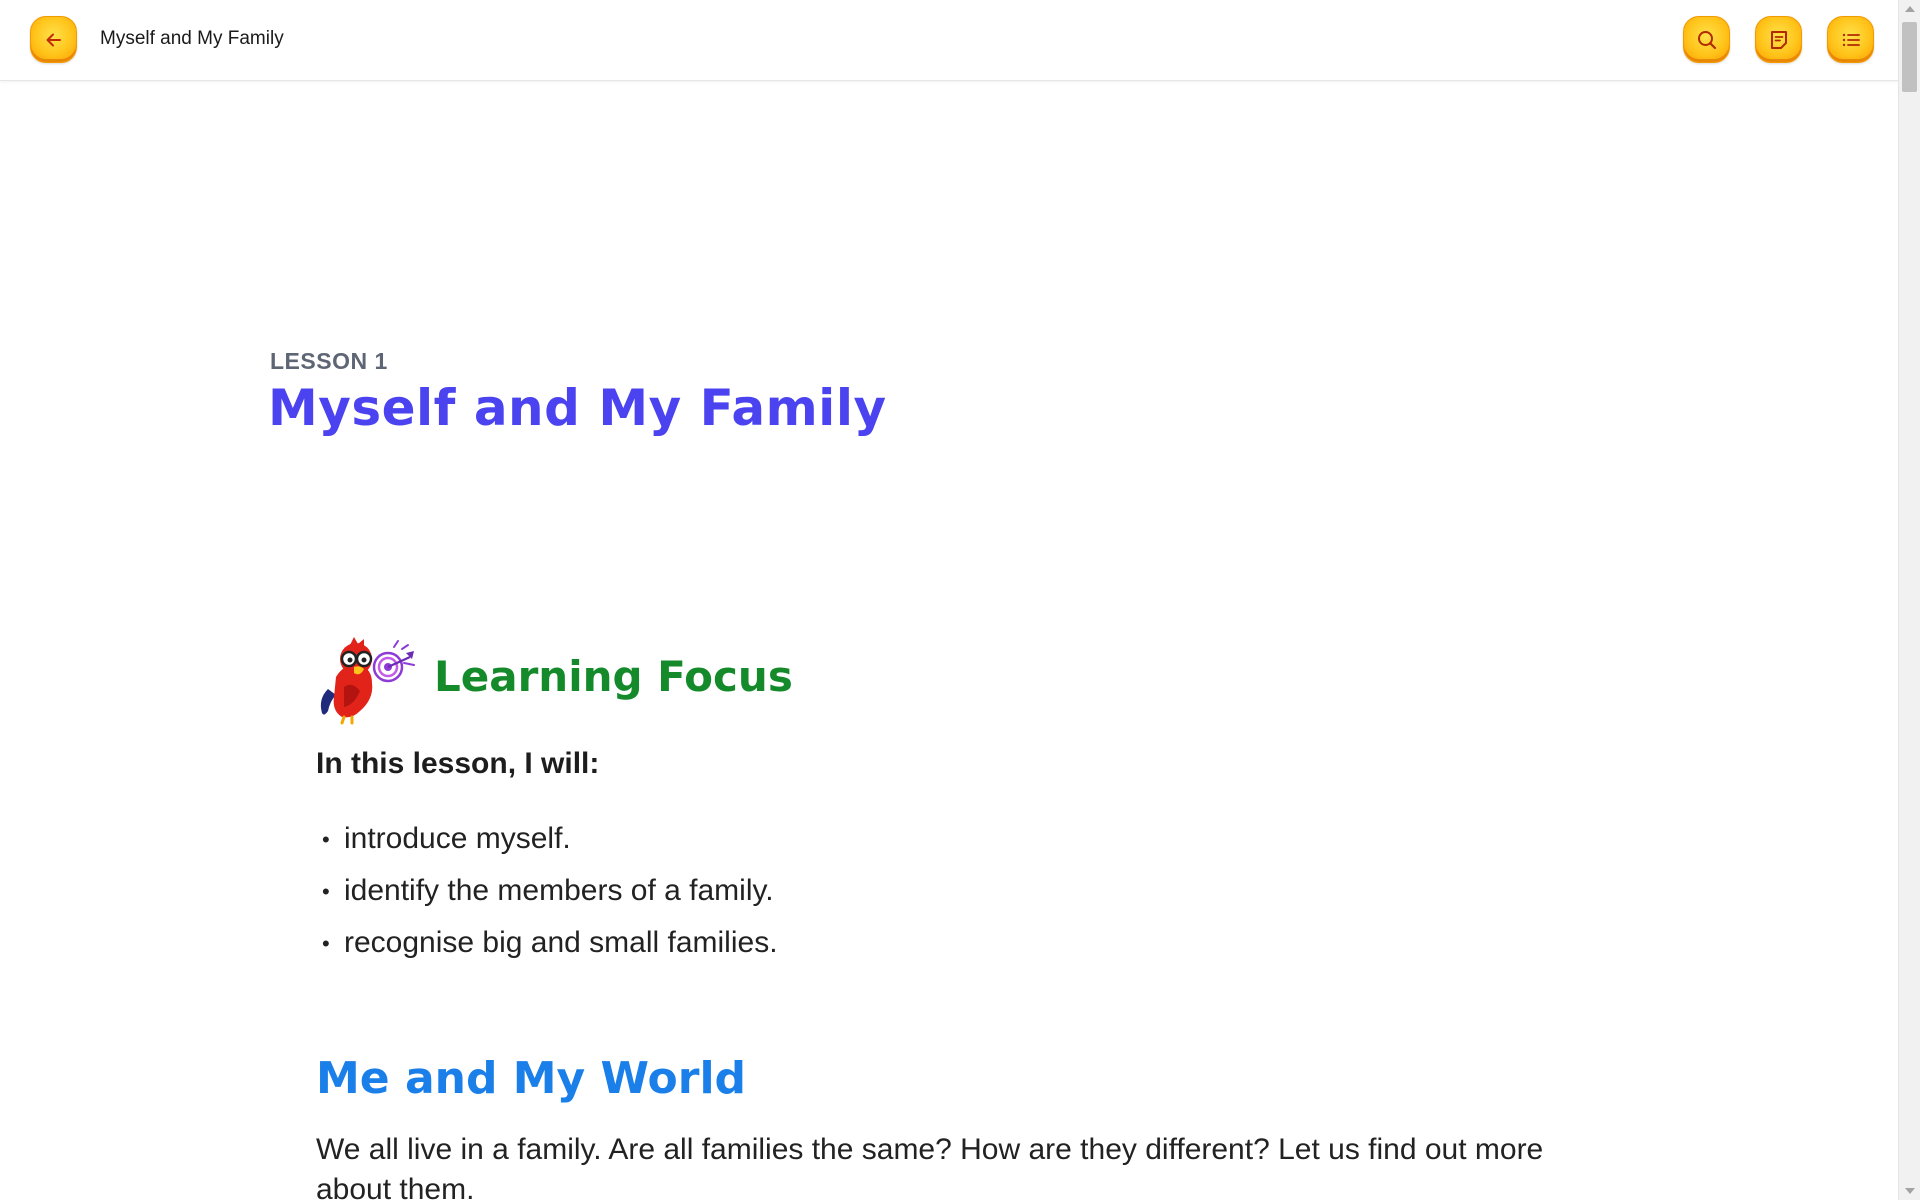  Describe the element at coordinates (367, 681) in the screenshot. I see `parrot-mascot-icon` at that location.